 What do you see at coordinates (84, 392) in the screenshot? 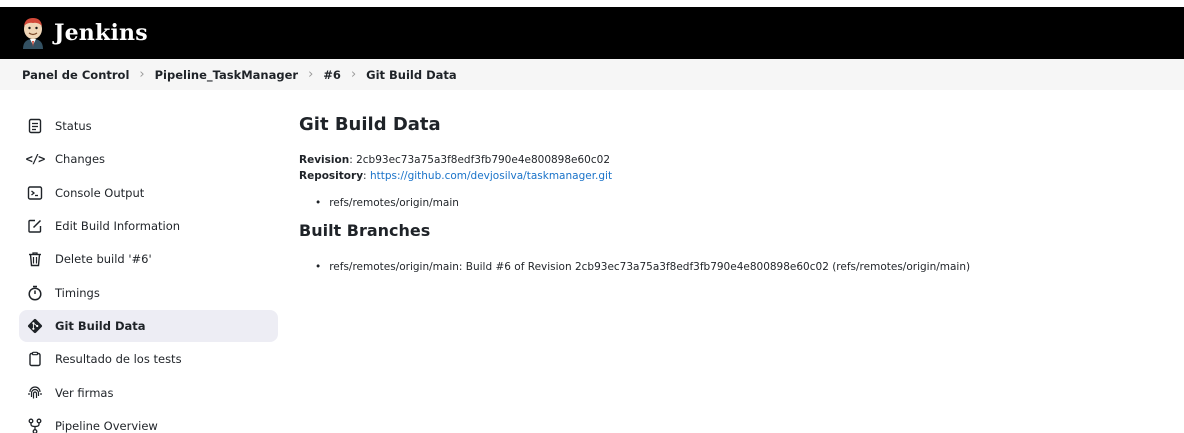
I see `sidebar-item-label: Ver firmas` at bounding box center [84, 392].